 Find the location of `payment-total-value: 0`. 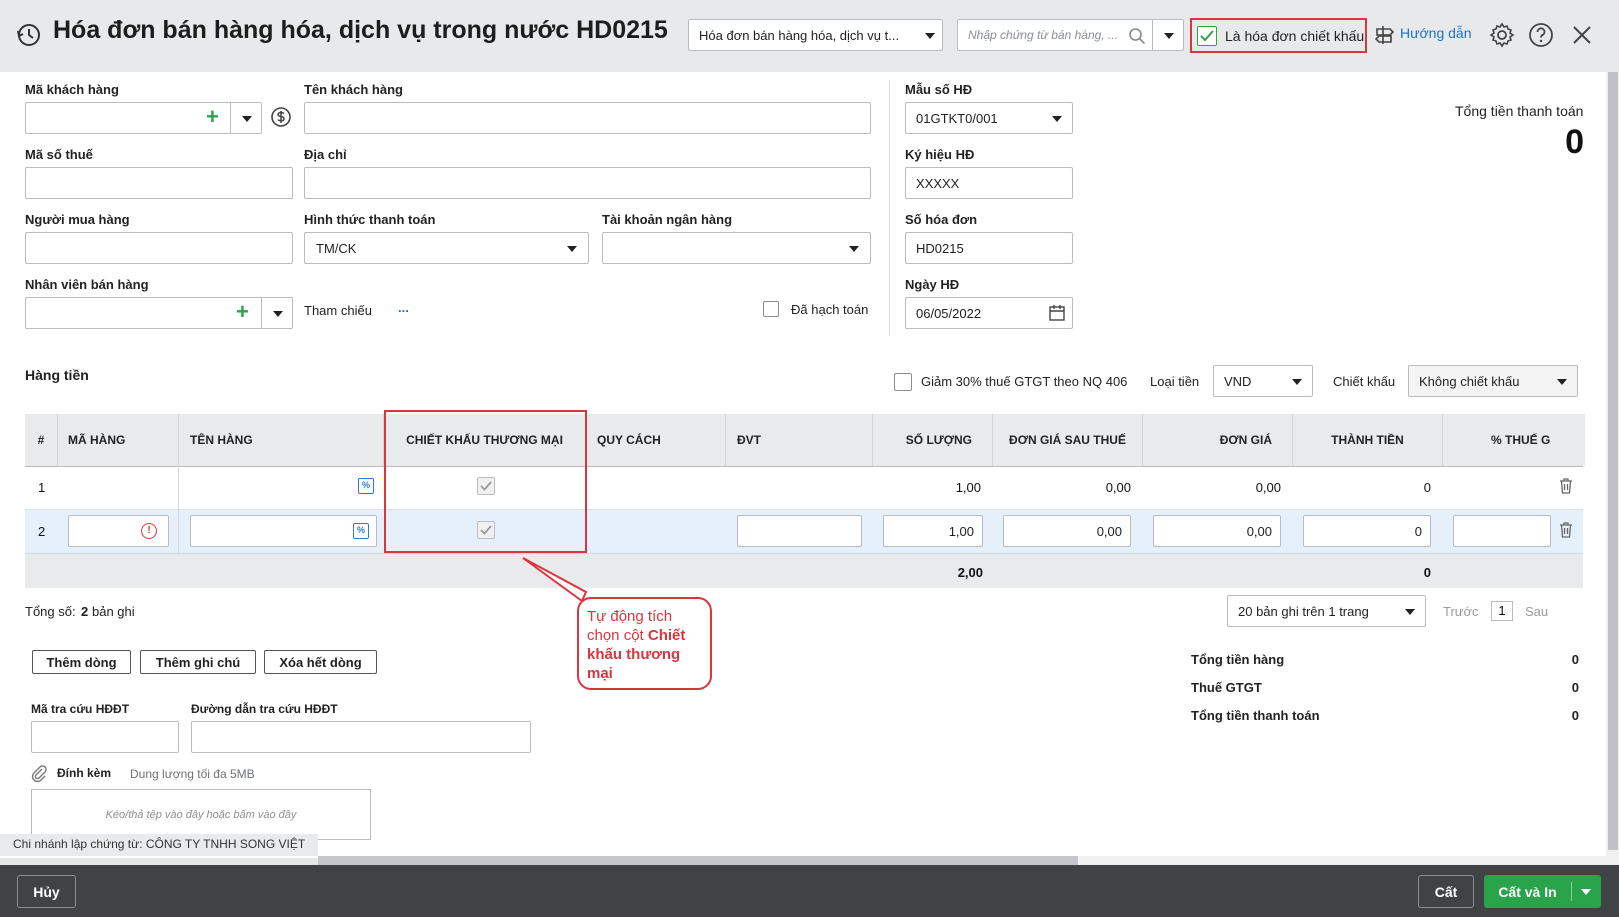

payment-total-value: 0 is located at coordinates (1575, 715).